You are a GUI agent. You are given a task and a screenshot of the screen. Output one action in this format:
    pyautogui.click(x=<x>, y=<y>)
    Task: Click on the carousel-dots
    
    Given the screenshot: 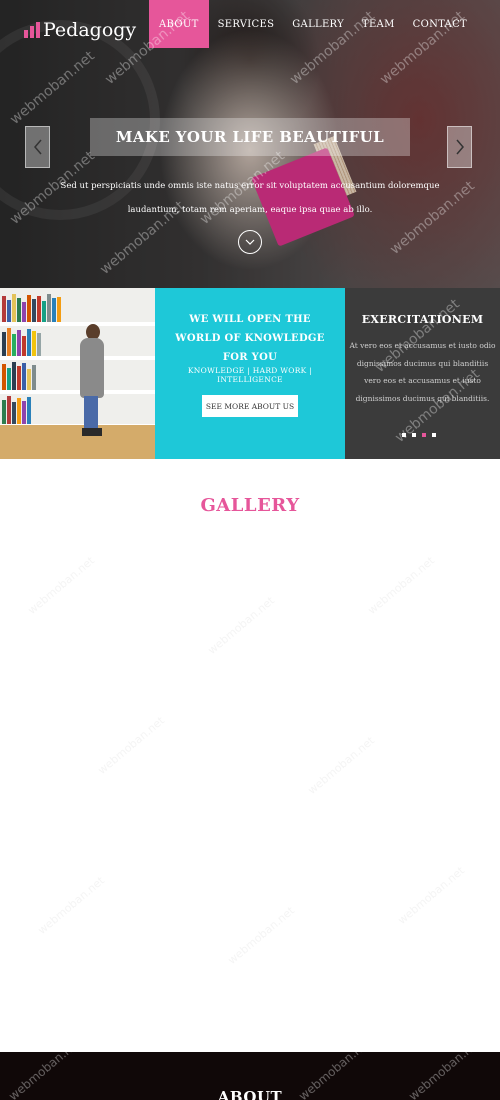 What is the action you would take?
    pyautogui.click(x=422, y=435)
    